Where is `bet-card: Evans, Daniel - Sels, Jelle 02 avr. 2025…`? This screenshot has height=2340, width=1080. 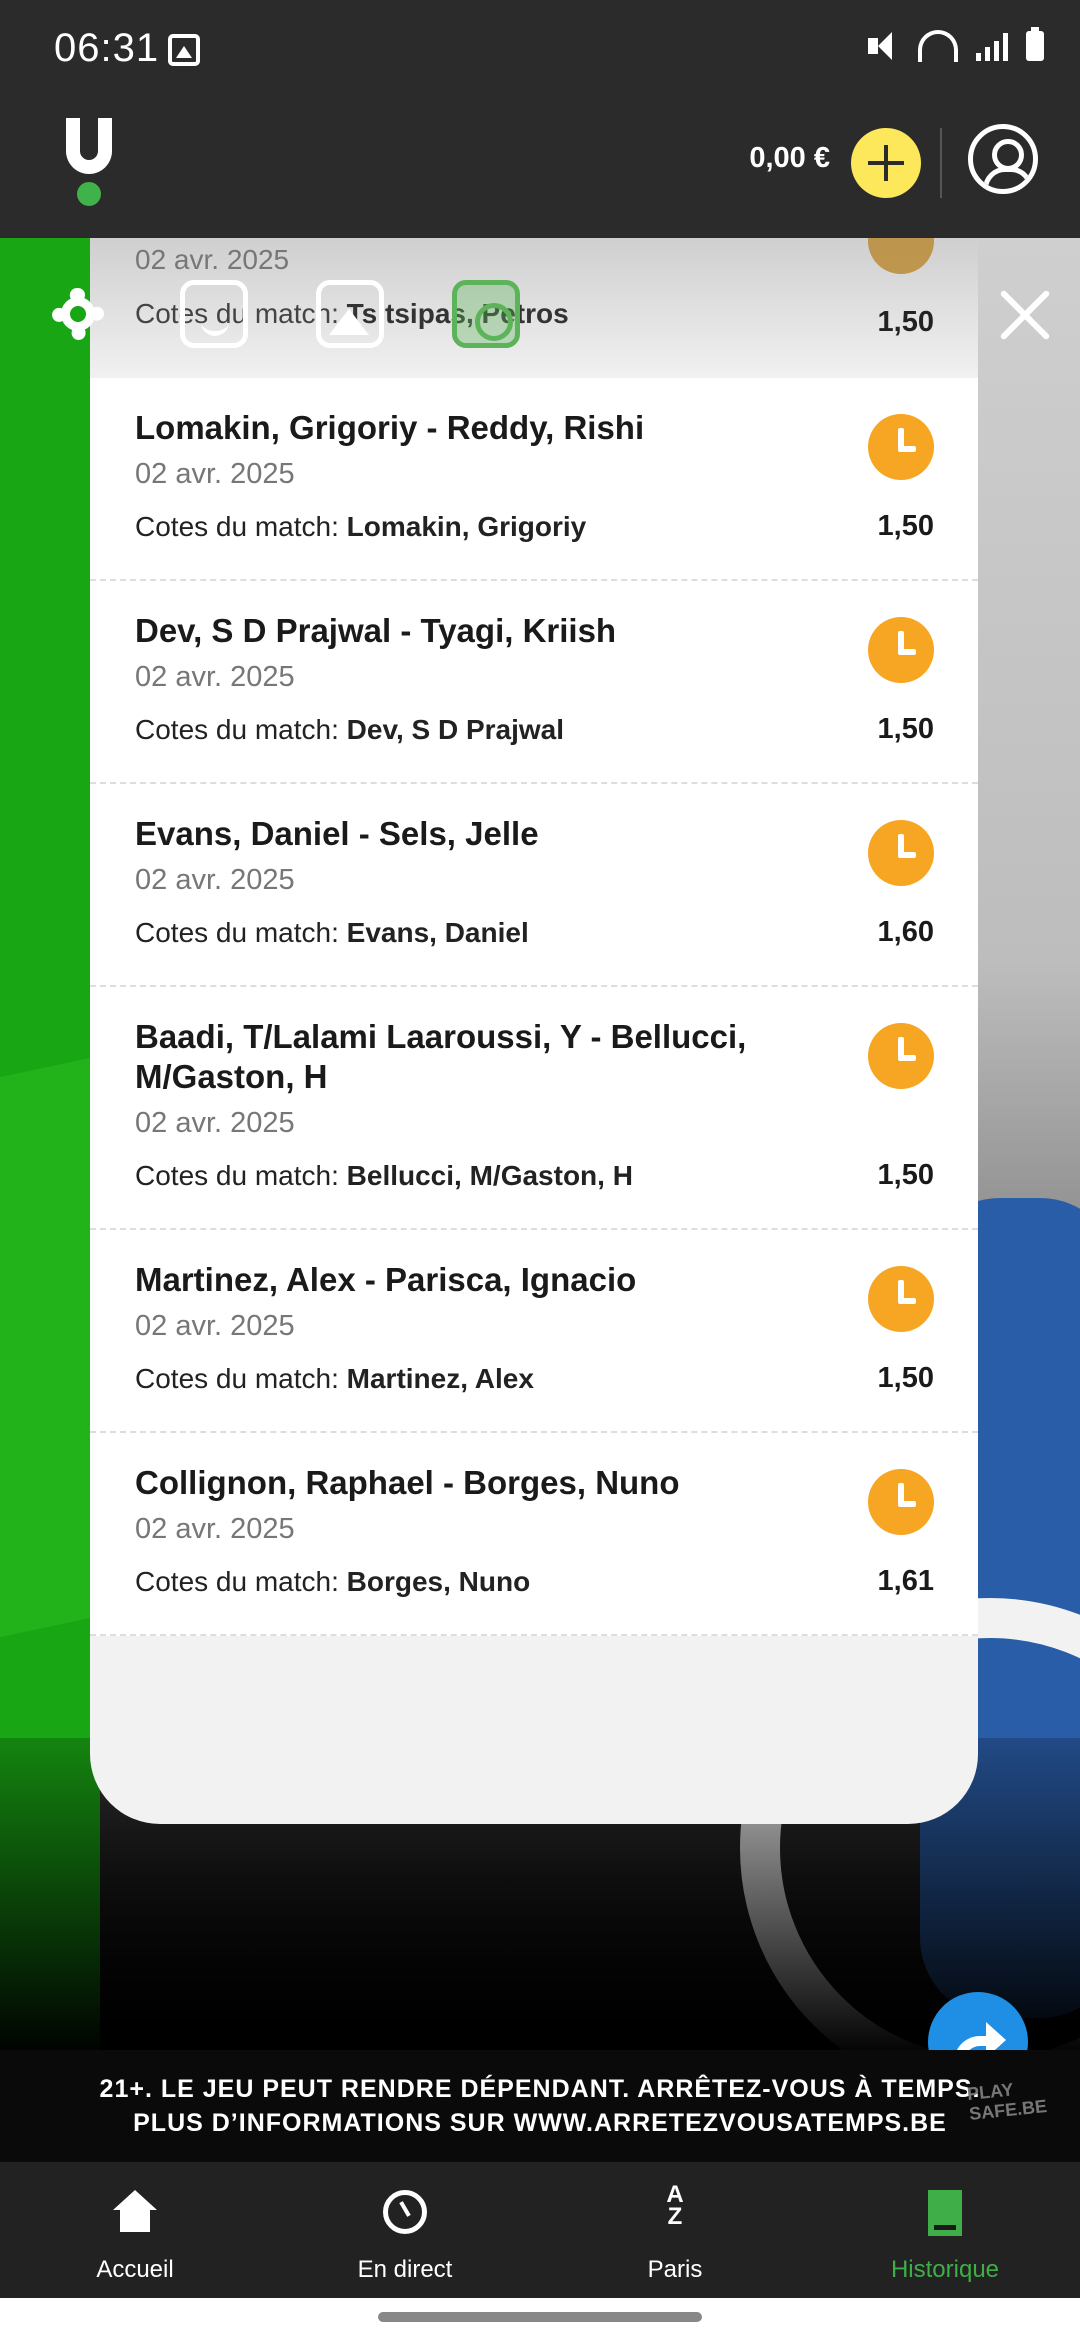
bet-card: Evans, Daniel - Sels, Jelle 02 avr. 2025… is located at coordinates (534, 885).